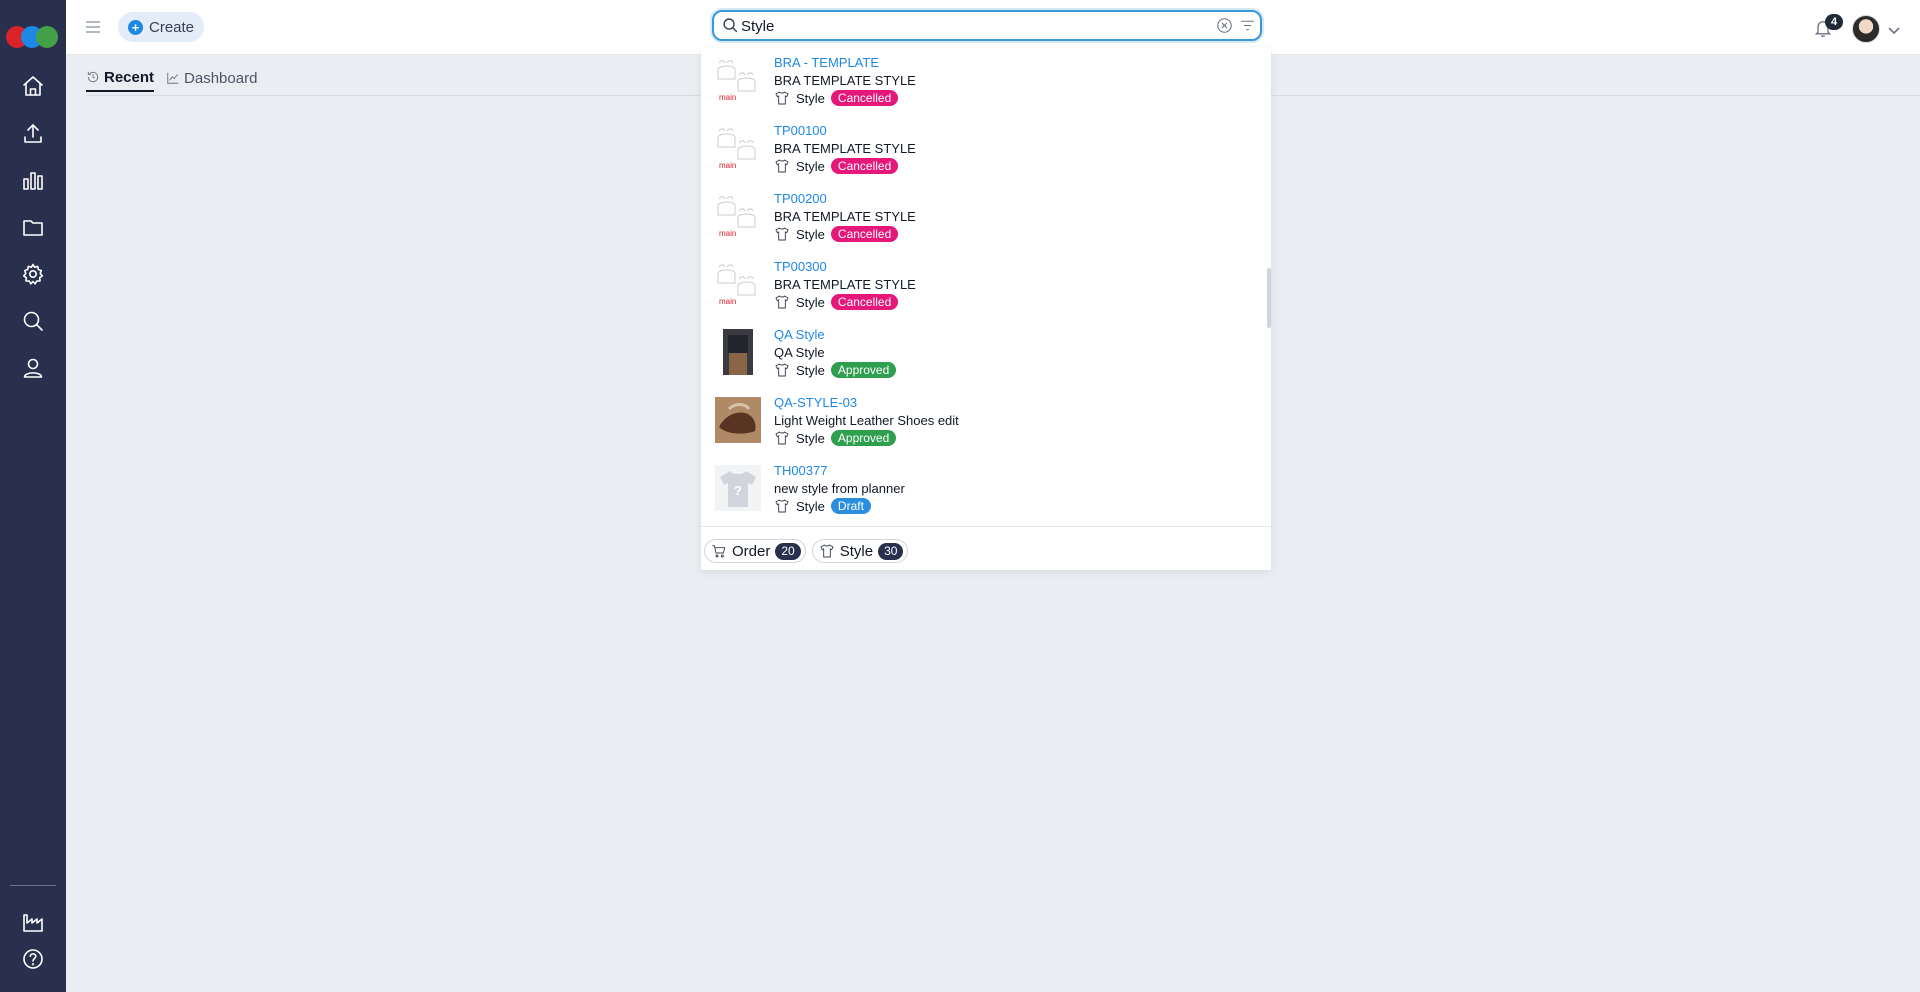 The image size is (1920, 992). I want to click on page-tabs: Recent Dashboard, so click(171, 81).